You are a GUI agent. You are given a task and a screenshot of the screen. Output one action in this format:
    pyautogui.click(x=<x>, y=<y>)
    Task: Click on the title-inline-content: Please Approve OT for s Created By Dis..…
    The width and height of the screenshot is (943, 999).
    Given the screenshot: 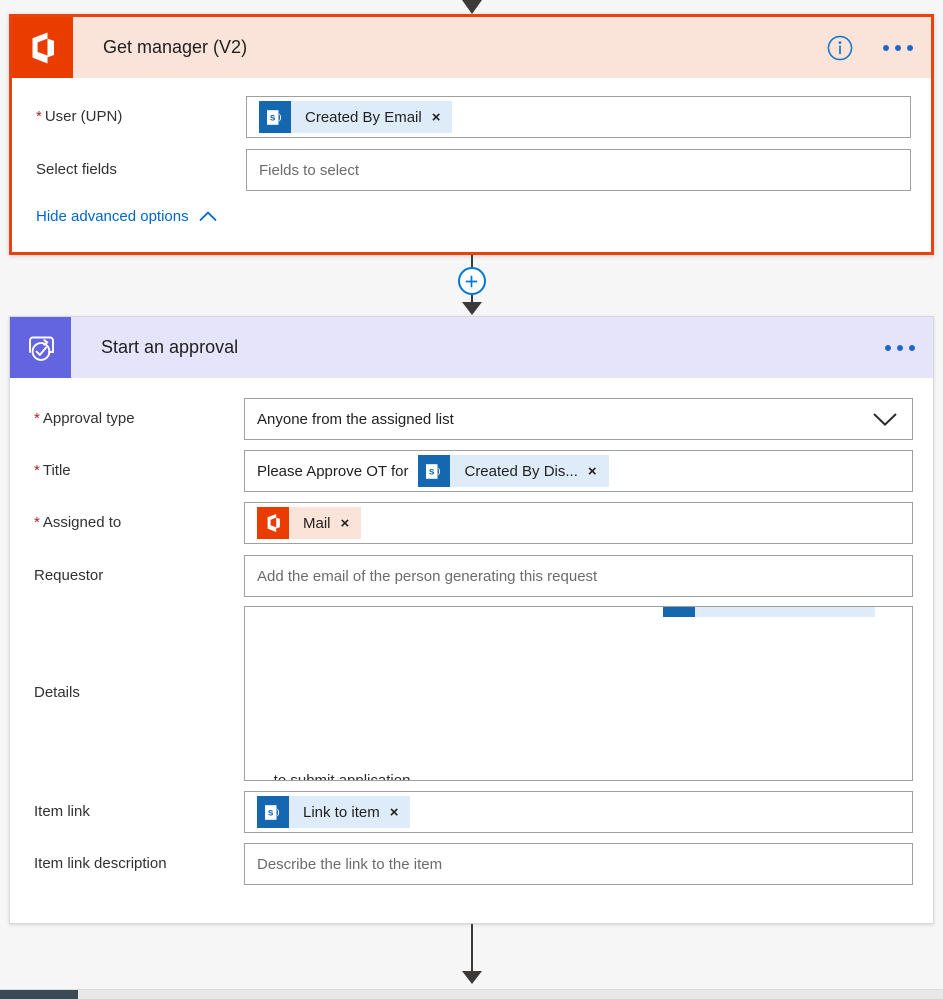 What is the action you would take?
    pyautogui.click(x=433, y=471)
    